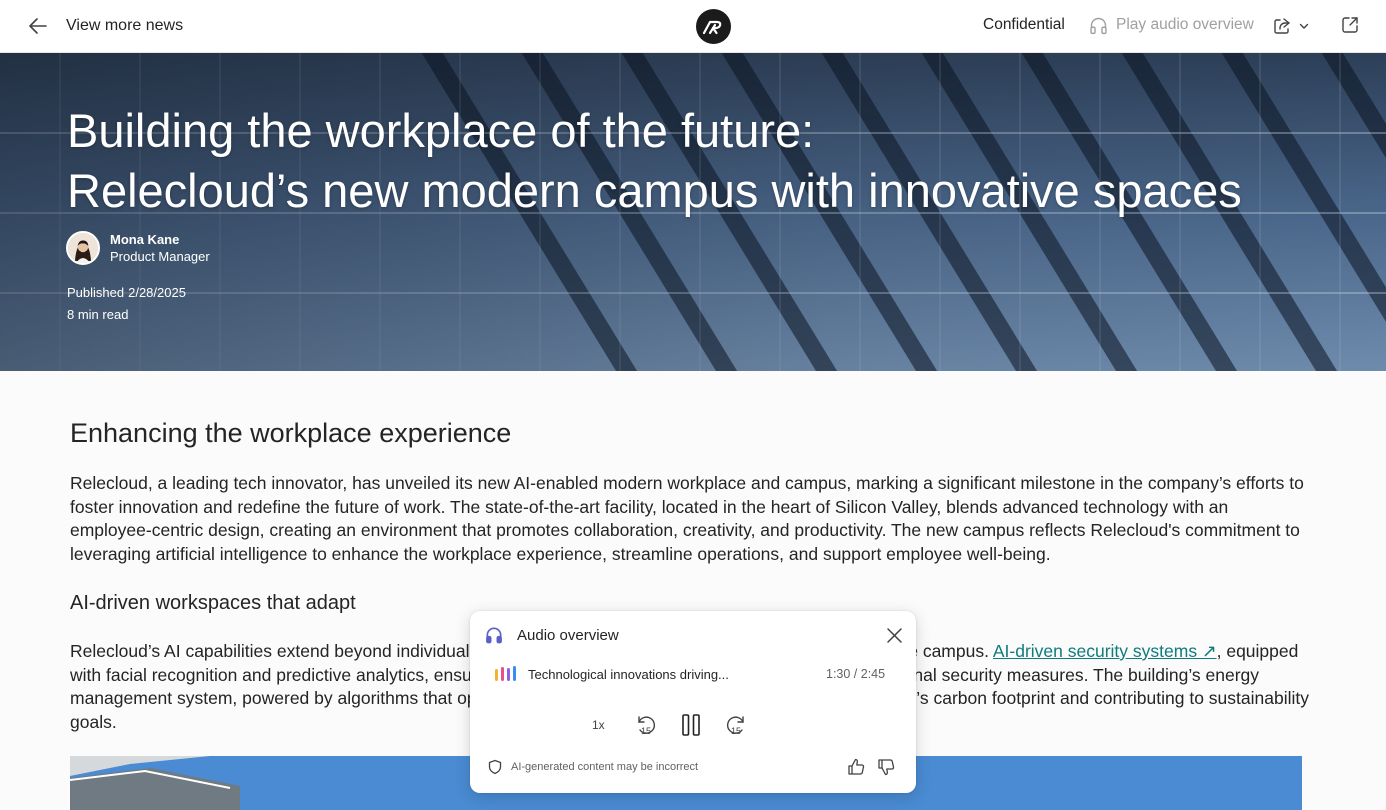 The height and width of the screenshot is (810, 1386). Describe the element at coordinates (96, 292) in the screenshot. I see `published-label: Published` at that location.